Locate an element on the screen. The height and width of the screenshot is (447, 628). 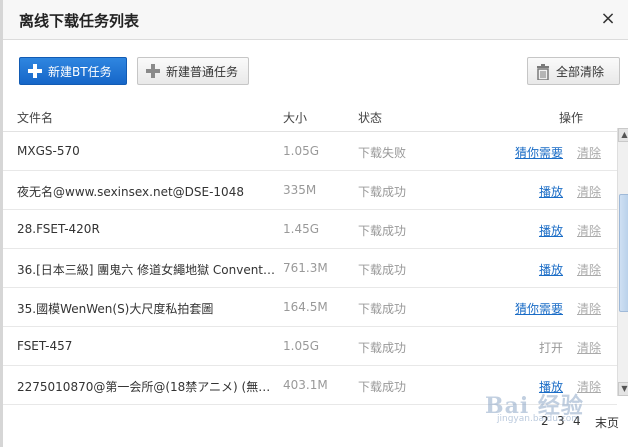
table-row: FSET-457 1.05G 下载成功 打开 清除 is located at coordinates (310, 346).